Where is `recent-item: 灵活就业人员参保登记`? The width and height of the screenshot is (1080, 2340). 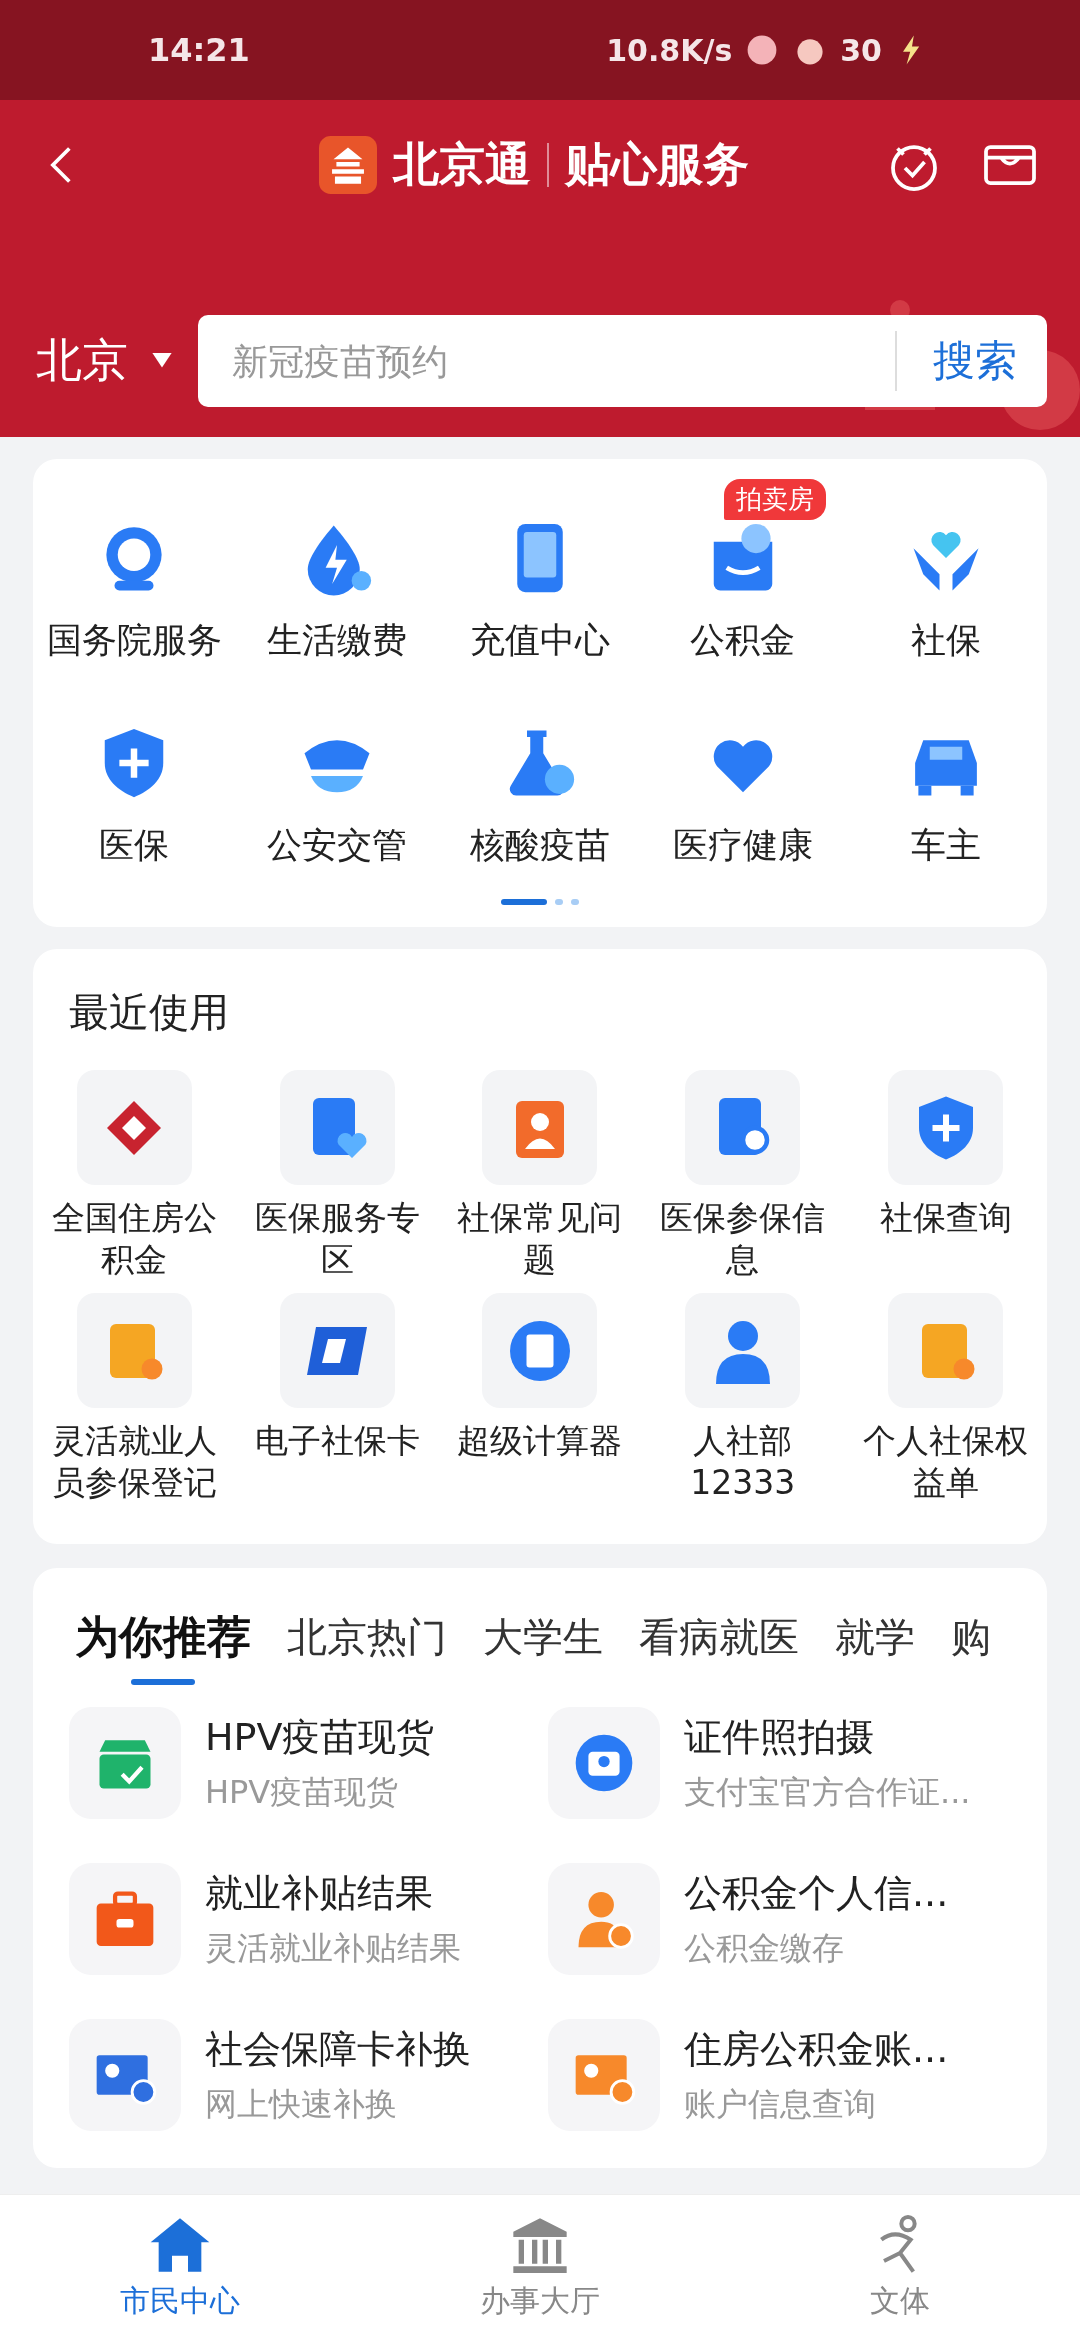
recent-item: 灵活就业人员参保登记 is located at coordinates (134, 1398).